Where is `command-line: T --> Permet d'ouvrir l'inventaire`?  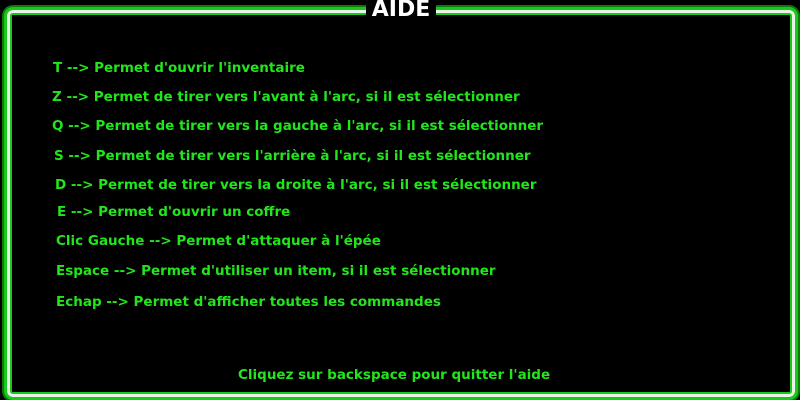 command-line: T --> Permet d'ouvrir l'inventaire is located at coordinates (179, 68).